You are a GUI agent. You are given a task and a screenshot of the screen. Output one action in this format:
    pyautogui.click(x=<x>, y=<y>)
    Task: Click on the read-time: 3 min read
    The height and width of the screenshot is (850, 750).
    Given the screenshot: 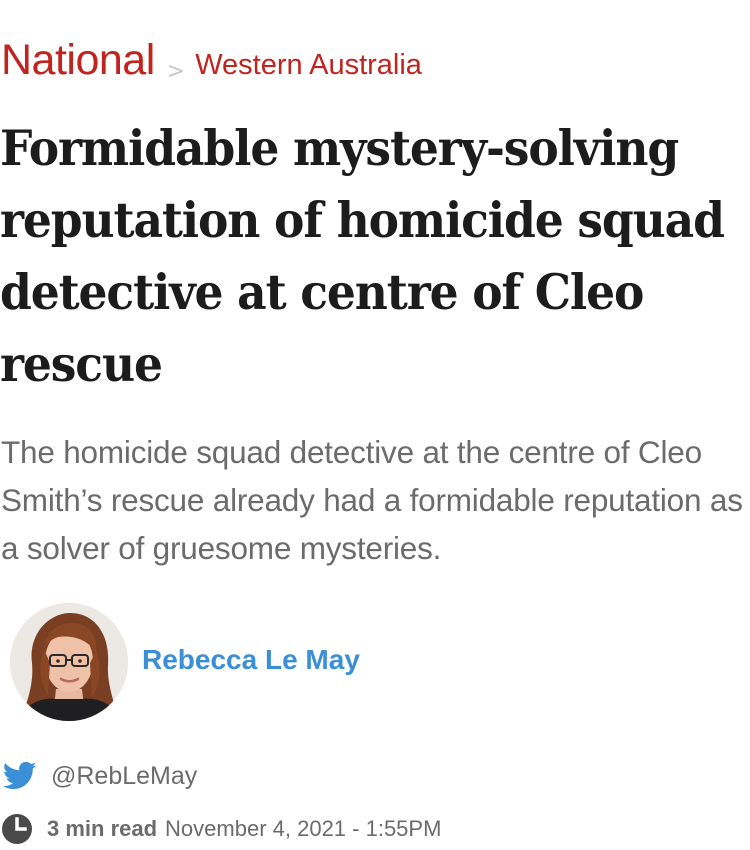 What is the action you would take?
    pyautogui.click(x=102, y=828)
    